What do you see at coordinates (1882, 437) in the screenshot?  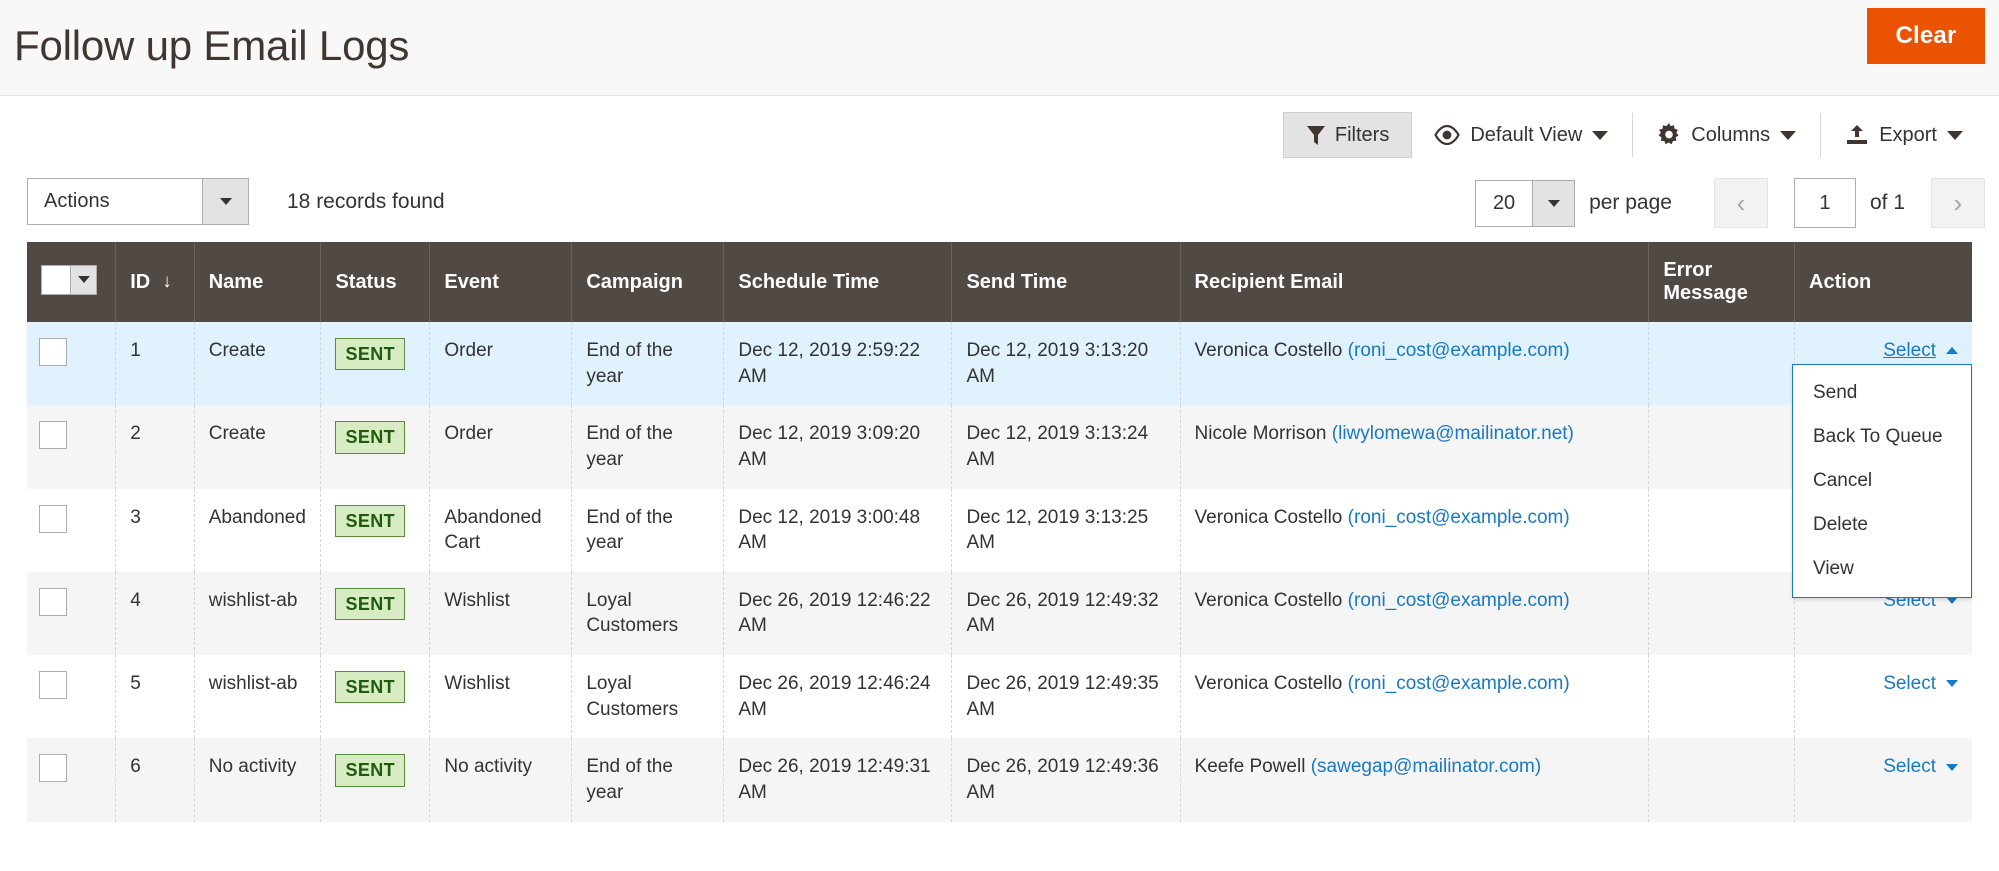 I see `action-menu-item: Back To Queue` at bounding box center [1882, 437].